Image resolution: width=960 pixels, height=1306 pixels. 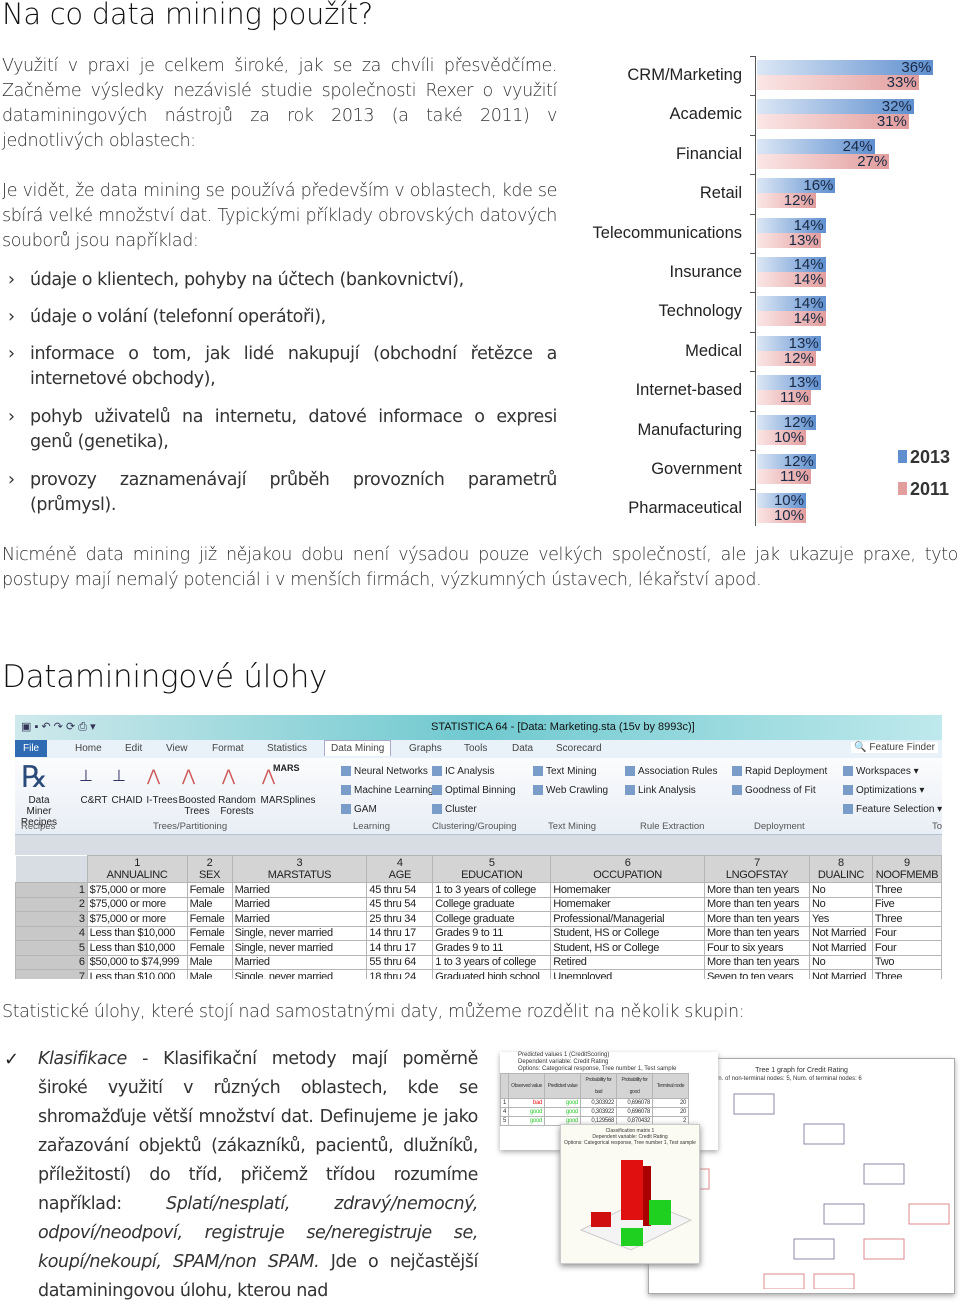 I want to click on column-header: 7 LNGOFSTAY, so click(x=757, y=869).